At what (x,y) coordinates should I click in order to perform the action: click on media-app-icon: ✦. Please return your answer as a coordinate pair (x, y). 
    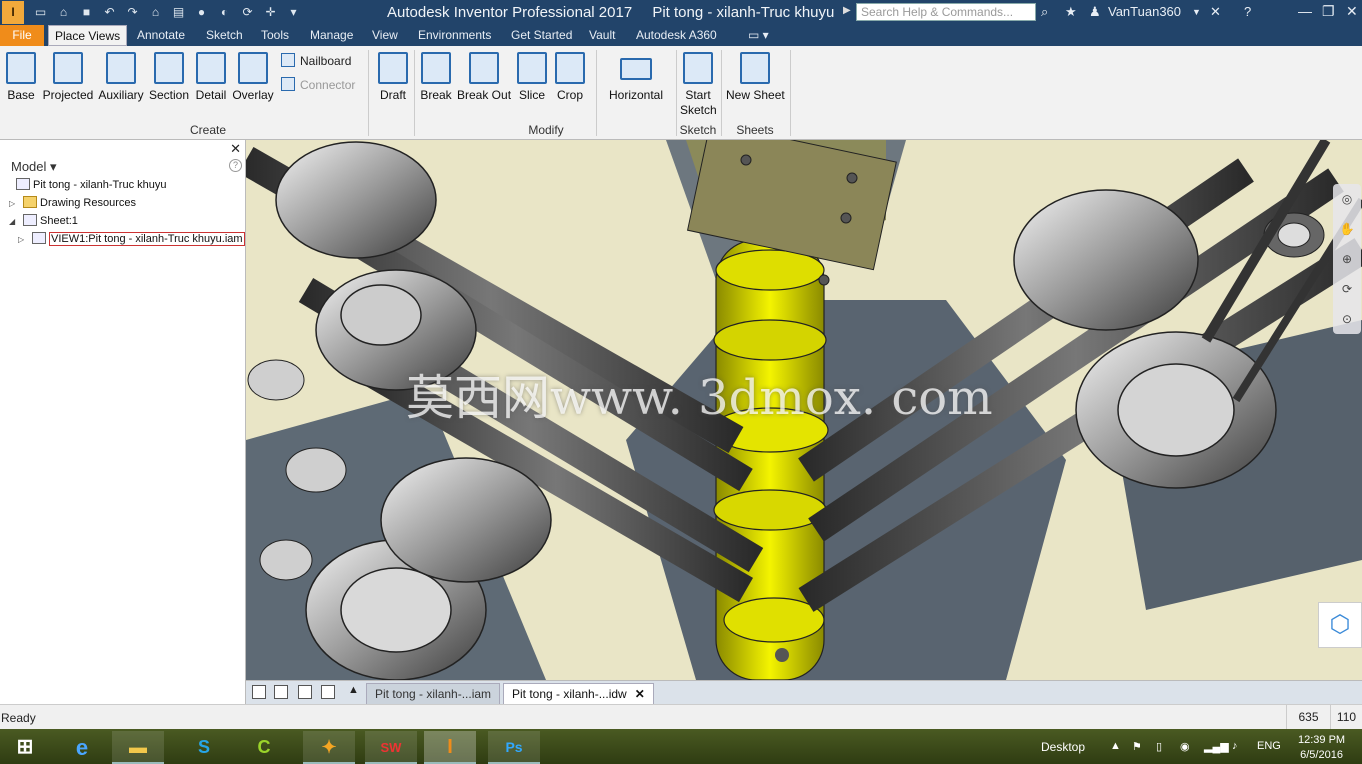
    Looking at the image, I should click on (329, 747).